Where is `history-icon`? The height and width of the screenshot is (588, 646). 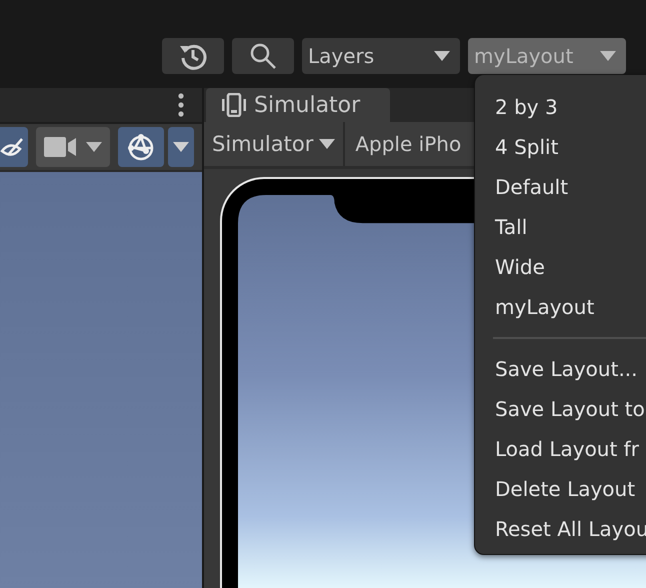 history-icon is located at coordinates (193, 56).